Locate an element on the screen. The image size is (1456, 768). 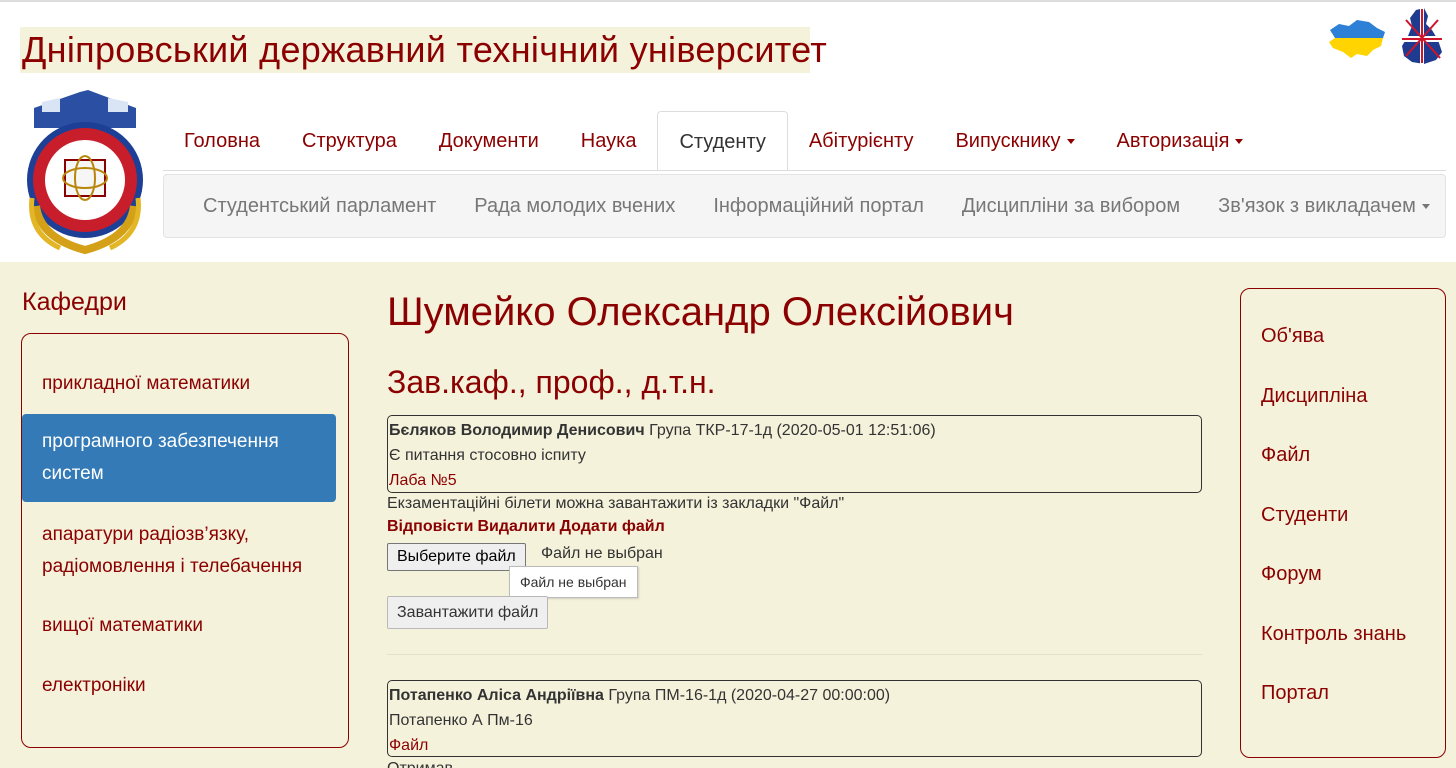
department-item: прикладної математики is located at coordinates (179, 384).